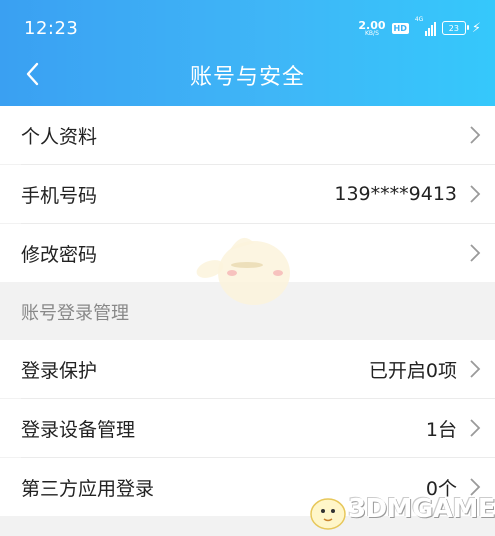 This screenshot has height=536, width=495. I want to click on signal-icon: 4G, so click(425, 26).